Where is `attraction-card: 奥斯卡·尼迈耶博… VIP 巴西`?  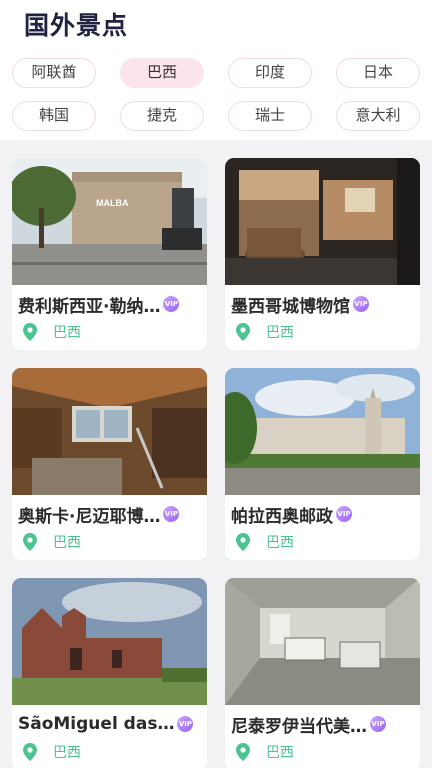 attraction-card: 奥斯卡·尼迈耶博… VIP 巴西 is located at coordinates (109, 464).